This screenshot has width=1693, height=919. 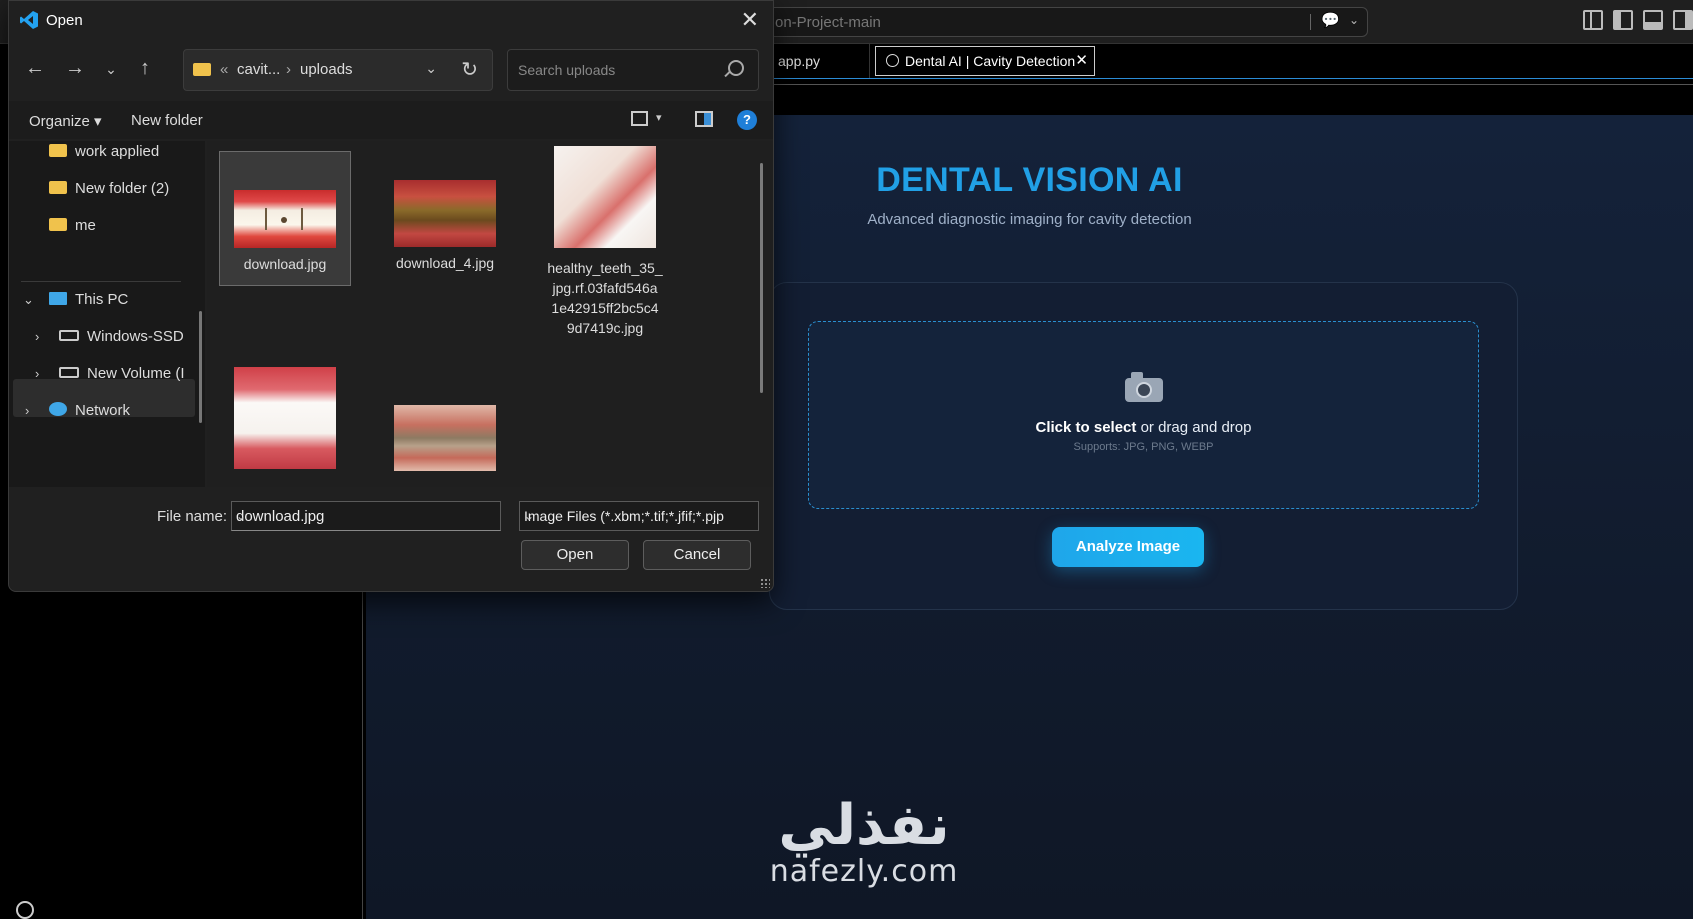 What do you see at coordinates (224, 69) in the screenshot?
I see `breadcrumb-overflow: «` at bounding box center [224, 69].